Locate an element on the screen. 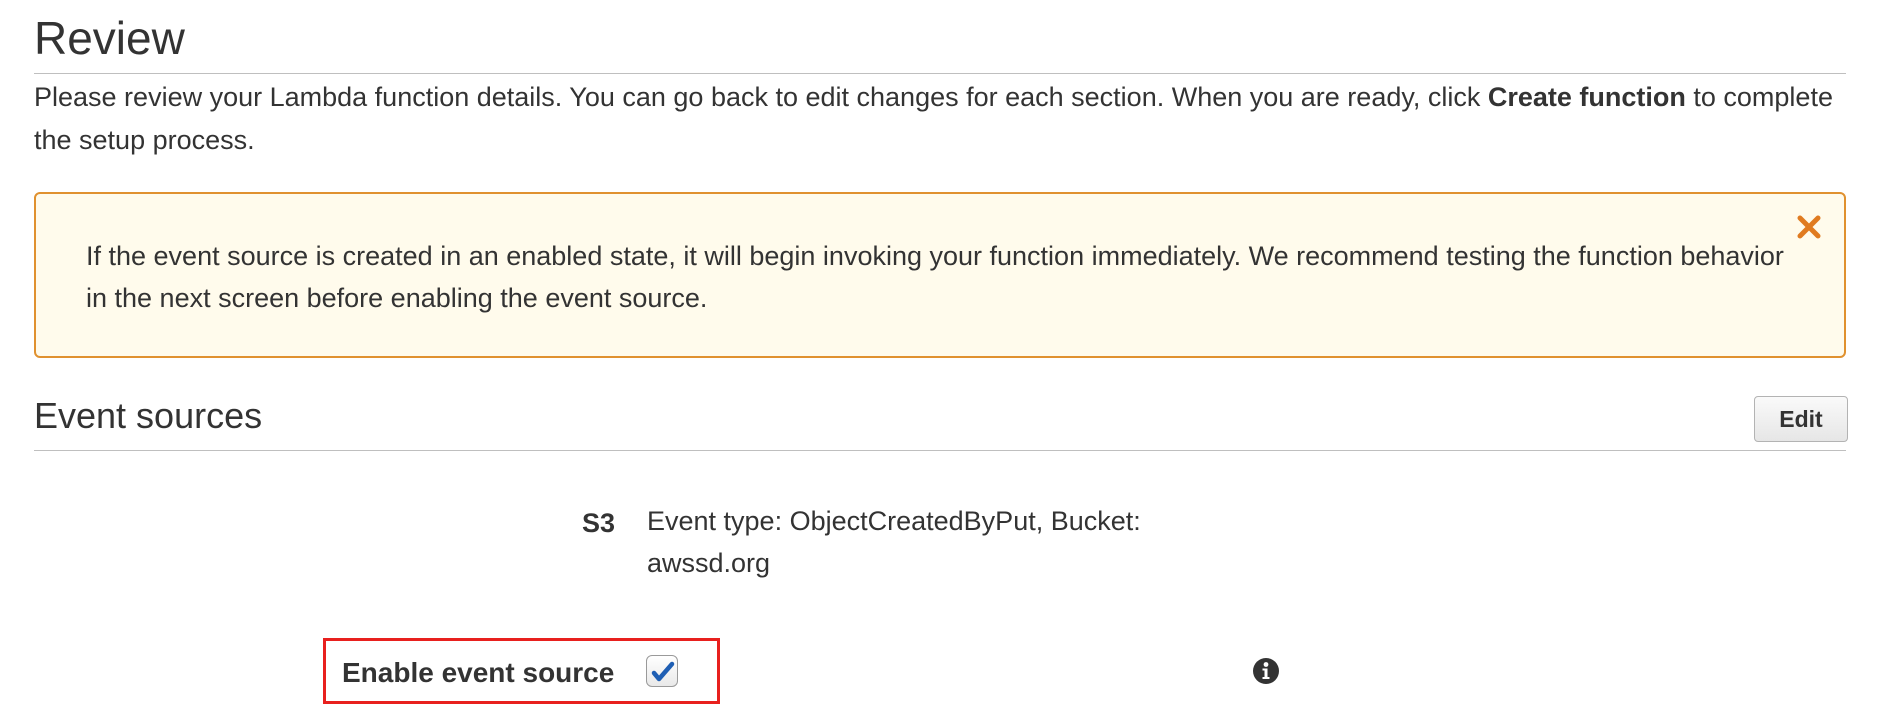 Image resolution: width=1884 pixels, height=718 pixels. checkmark-icon is located at coordinates (663, 671).